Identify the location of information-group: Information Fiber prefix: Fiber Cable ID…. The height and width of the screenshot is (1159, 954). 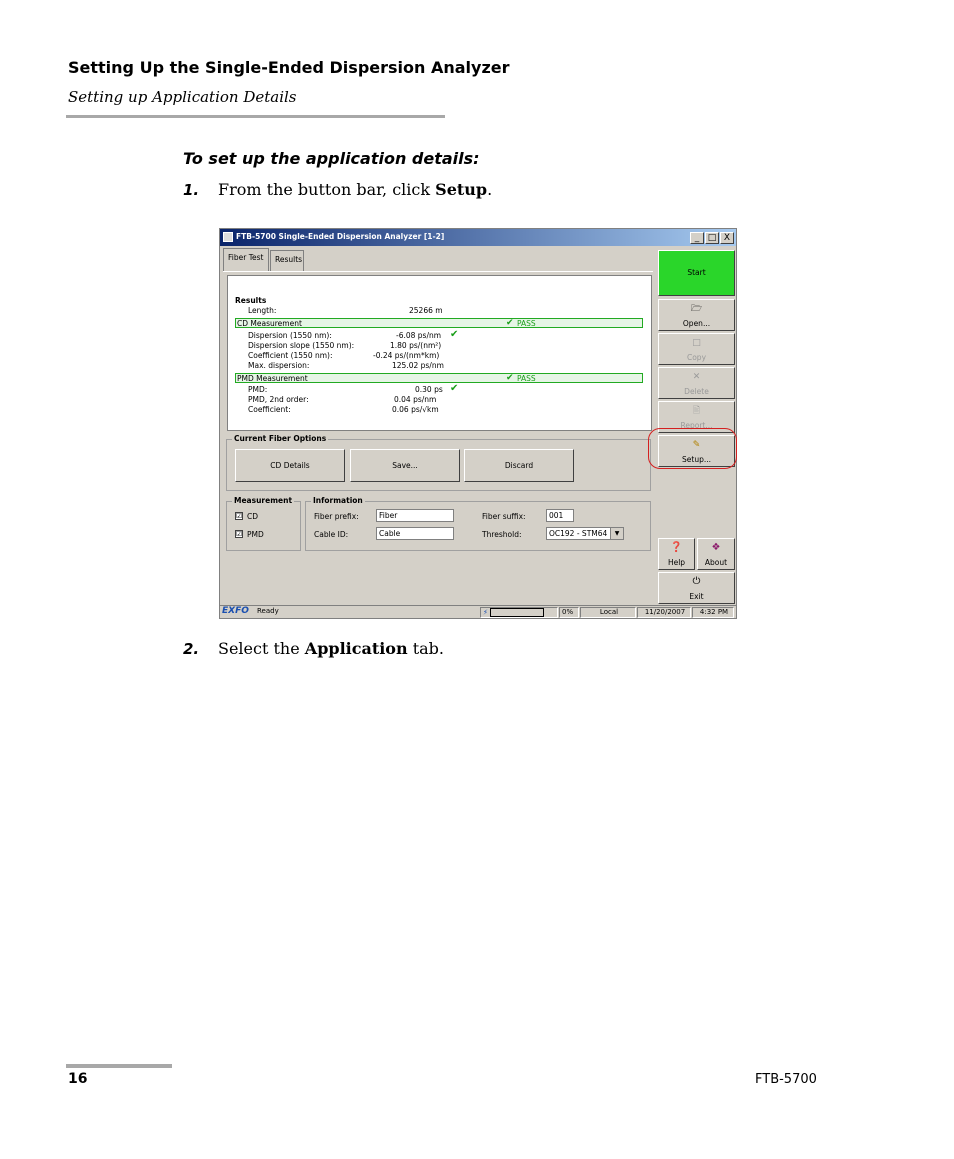
(478, 523).